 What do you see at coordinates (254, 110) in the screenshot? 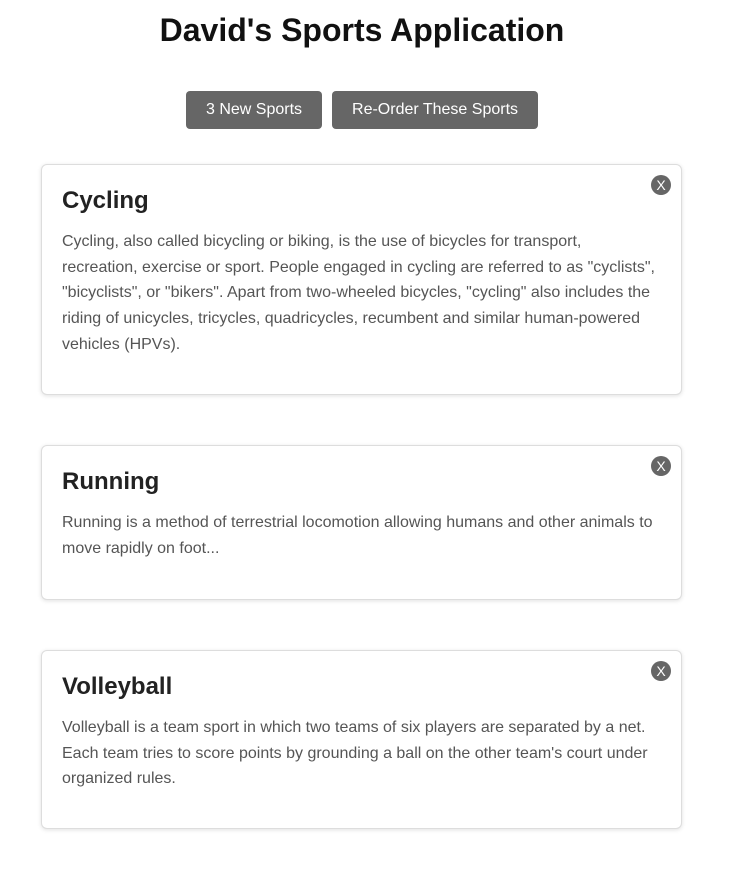
I see `new-sports-button: 3 New Sports` at bounding box center [254, 110].